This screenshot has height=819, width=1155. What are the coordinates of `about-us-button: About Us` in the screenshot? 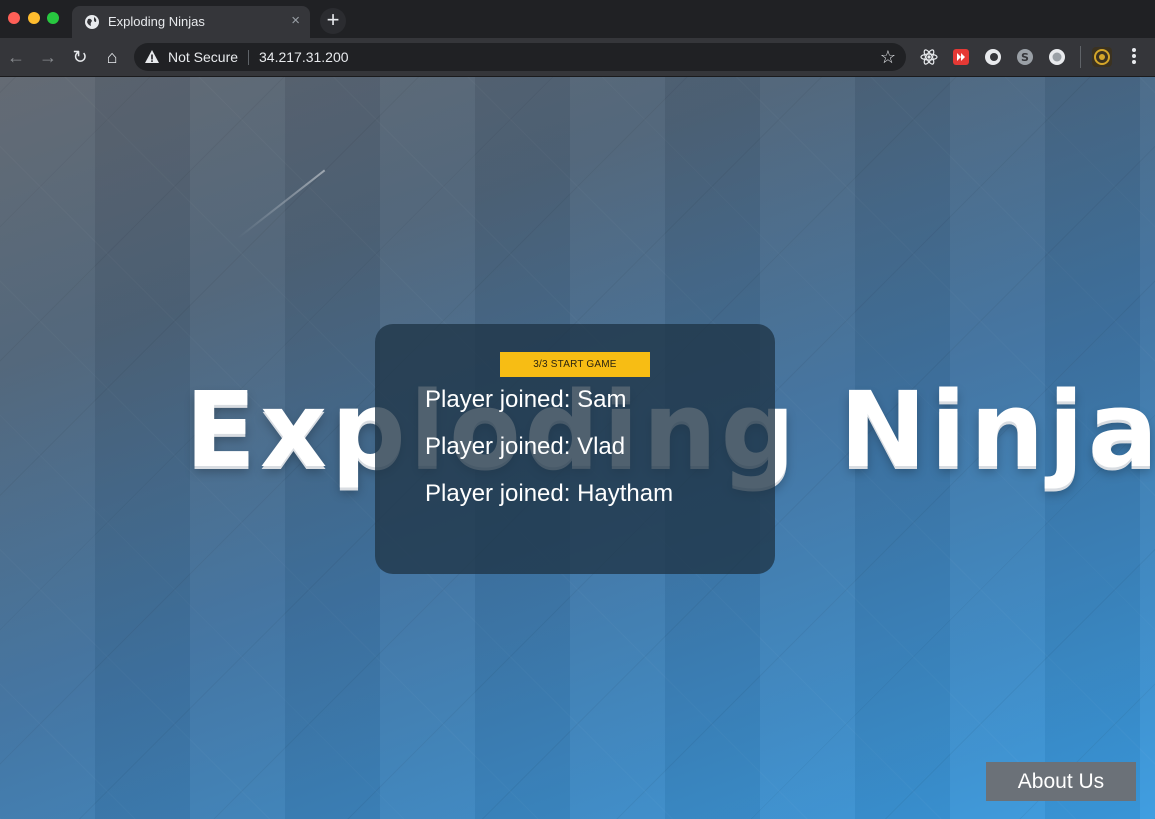 It's located at (1061, 781).